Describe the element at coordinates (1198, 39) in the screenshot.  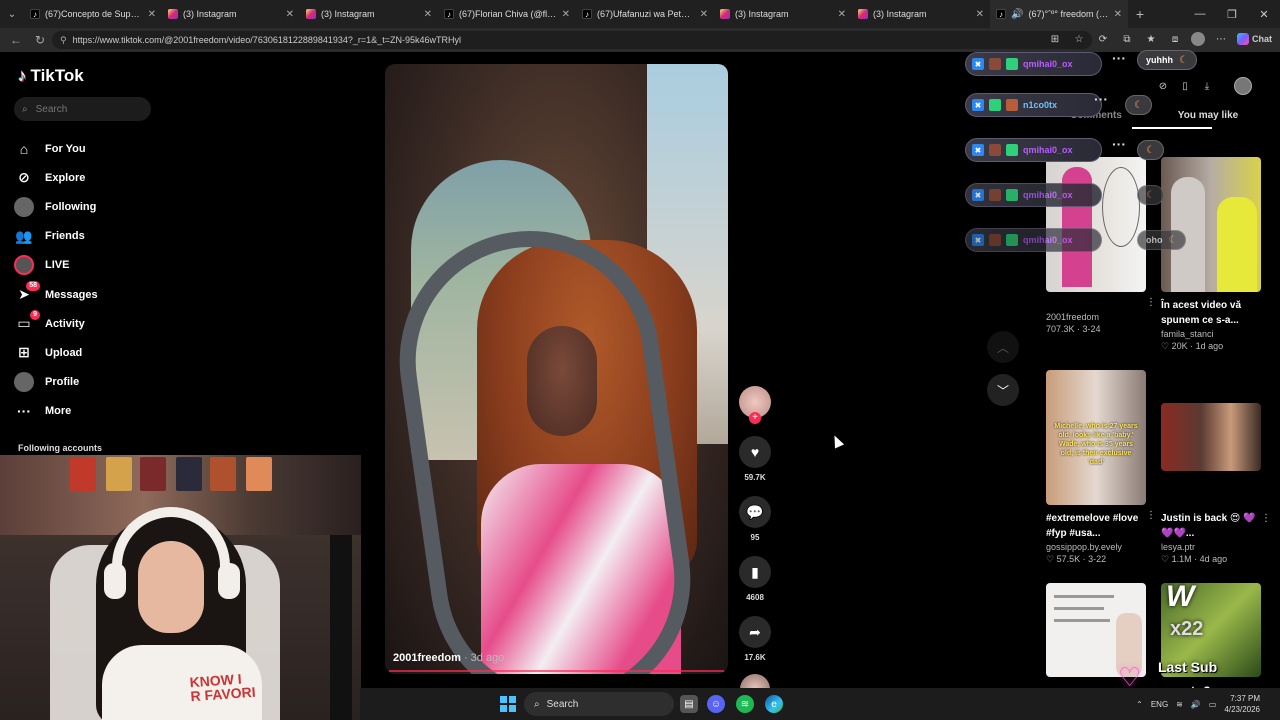
I see `browser-profile-avatar` at that location.